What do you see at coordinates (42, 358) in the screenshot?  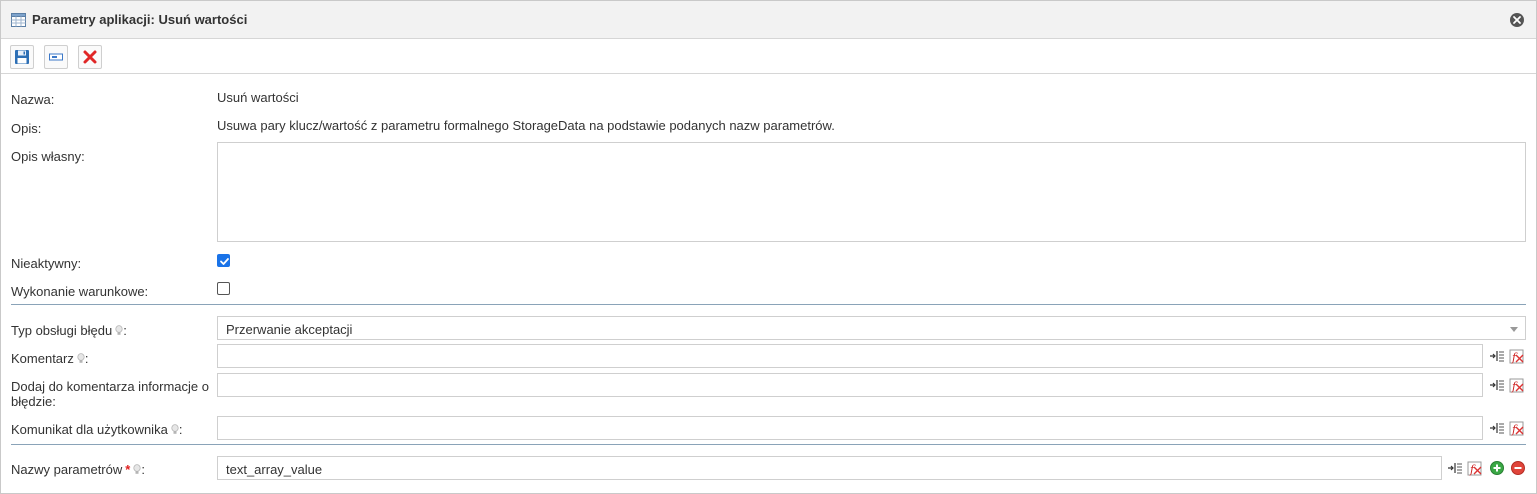 I see `comment-label-text: Komentarz` at bounding box center [42, 358].